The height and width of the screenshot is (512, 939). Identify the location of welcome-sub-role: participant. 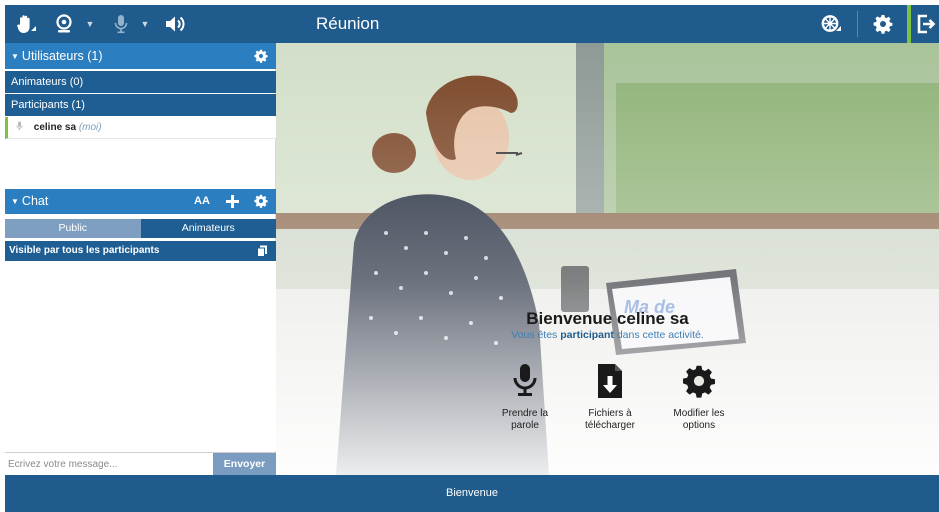
(587, 335).